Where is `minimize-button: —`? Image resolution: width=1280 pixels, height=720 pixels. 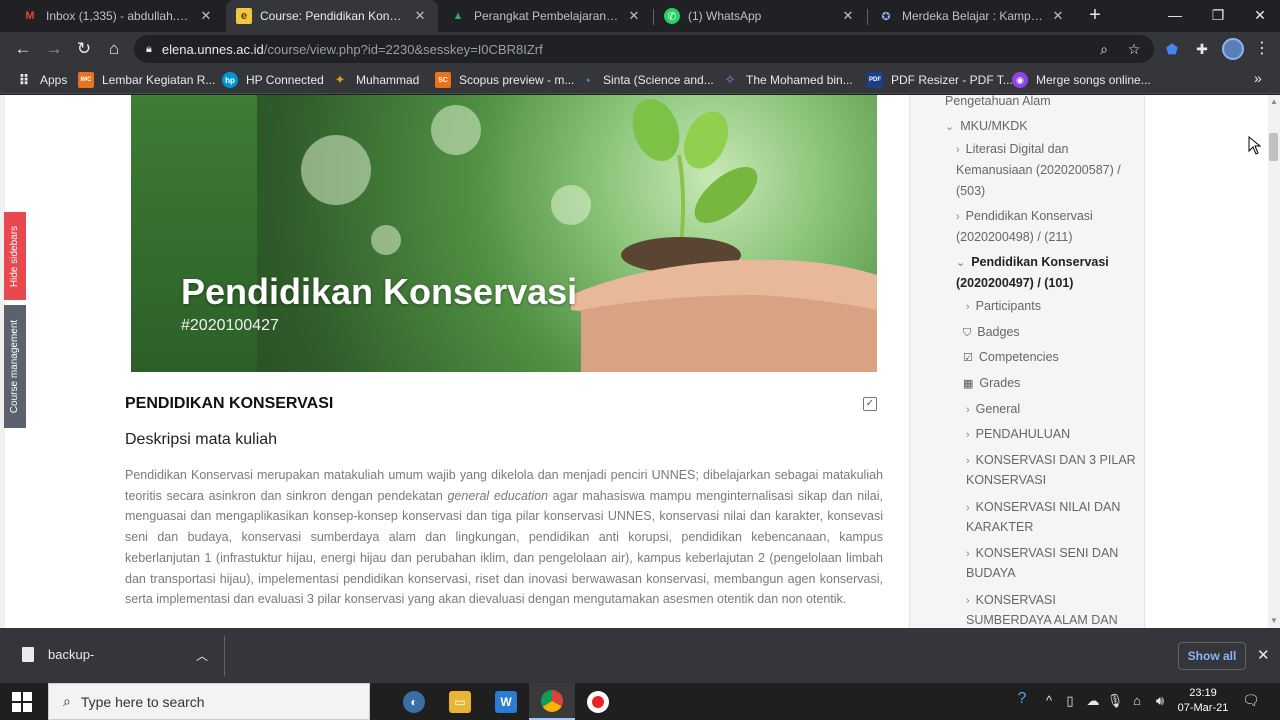
minimize-button: — is located at coordinates (1175, 15).